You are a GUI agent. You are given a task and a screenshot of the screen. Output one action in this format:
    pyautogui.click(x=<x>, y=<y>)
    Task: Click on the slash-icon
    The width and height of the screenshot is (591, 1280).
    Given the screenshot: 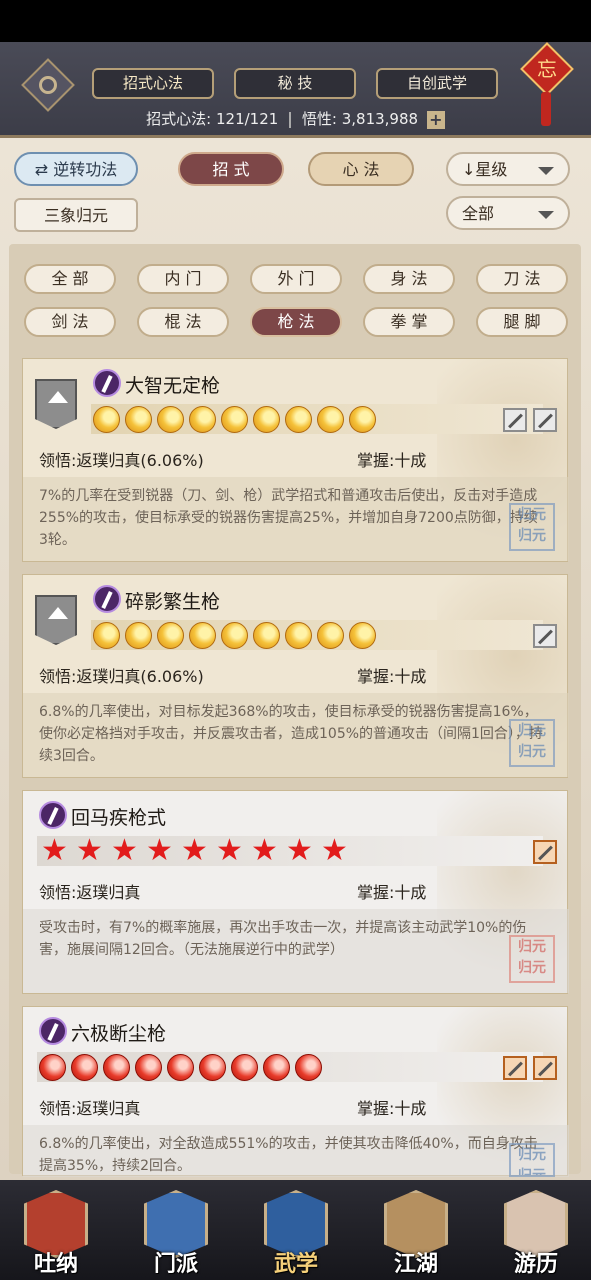 What is the action you would take?
    pyautogui.click(x=545, y=420)
    